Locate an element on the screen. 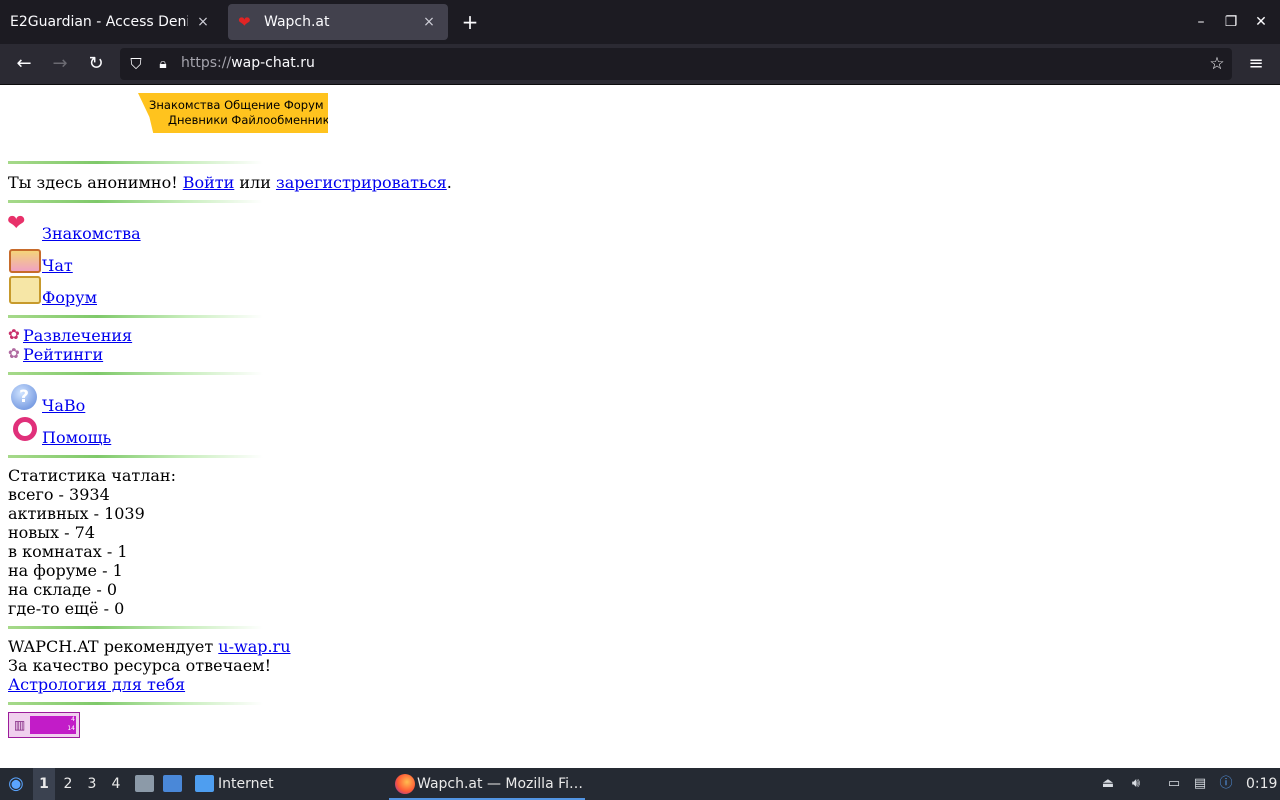 The image size is (1280, 800). url-scheme: https:// is located at coordinates (206, 63).